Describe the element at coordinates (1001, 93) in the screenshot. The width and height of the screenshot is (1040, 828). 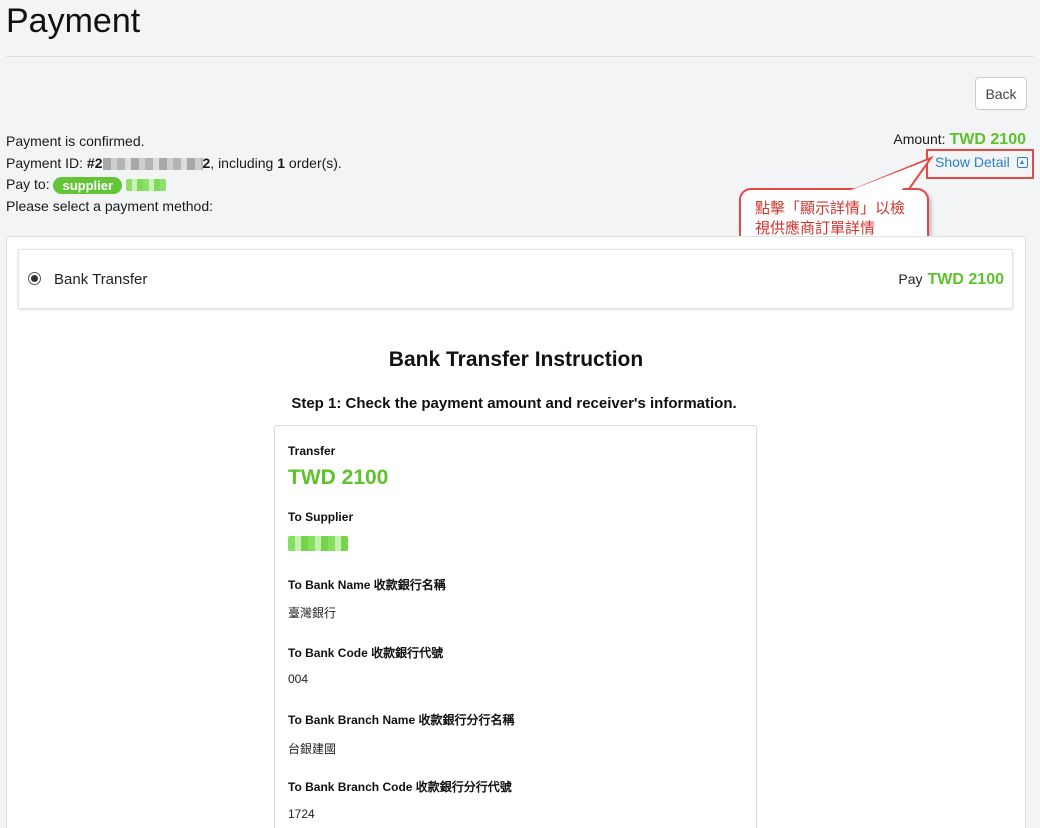
I see `back-button: Back` at that location.